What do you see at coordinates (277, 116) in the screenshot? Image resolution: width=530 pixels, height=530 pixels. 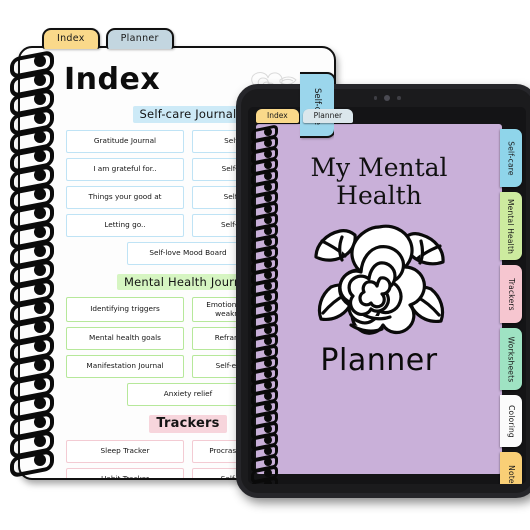 I see `tablet-tab-index: Index` at bounding box center [277, 116].